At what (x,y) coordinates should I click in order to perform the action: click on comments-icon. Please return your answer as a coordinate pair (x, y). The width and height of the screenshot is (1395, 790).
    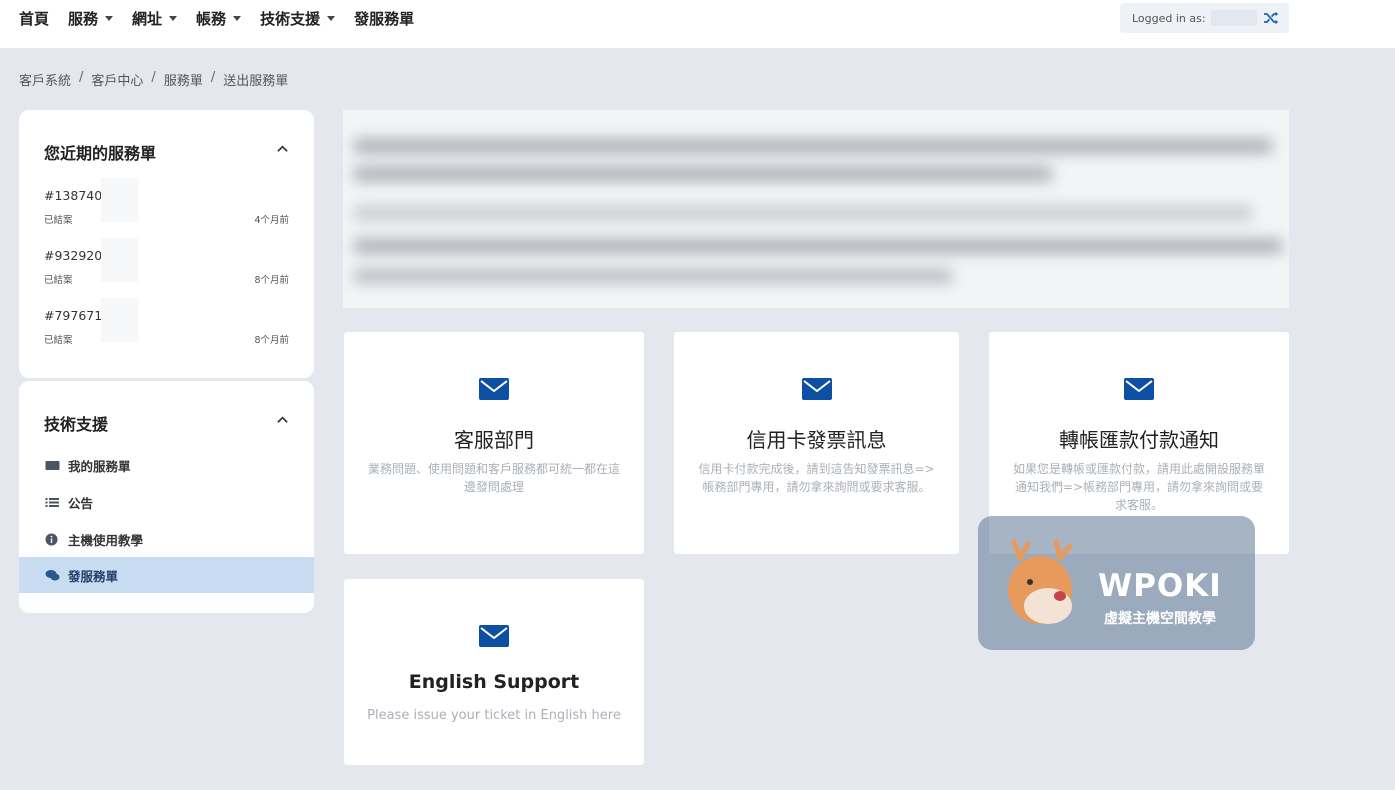
    Looking at the image, I should click on (52, 574).